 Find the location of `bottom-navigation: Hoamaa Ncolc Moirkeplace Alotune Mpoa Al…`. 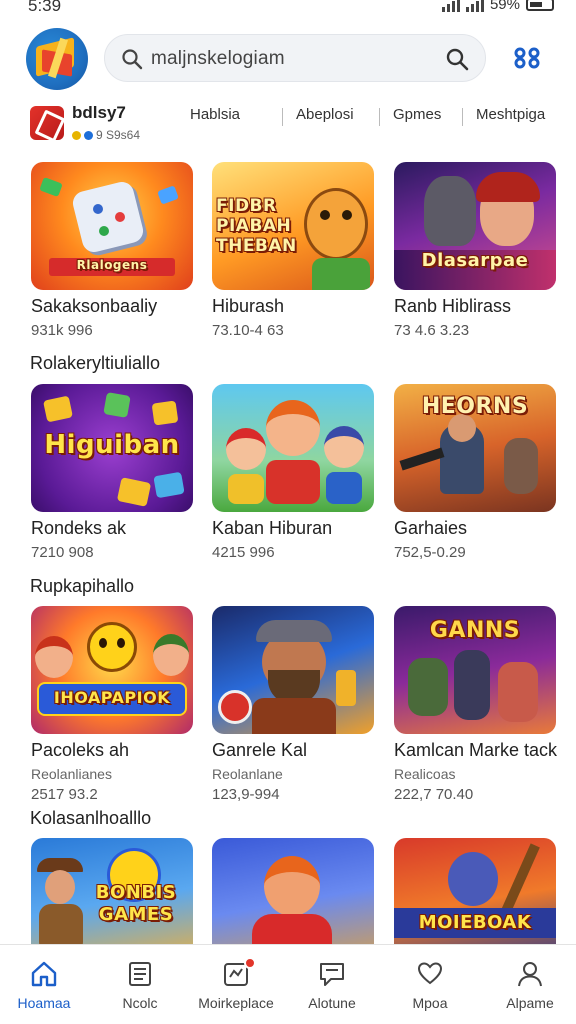

bottom-navigation: Hoamaa Ncolc Moirkeplace Alotune Mpoa Al… is located at coordinates (288, 984).